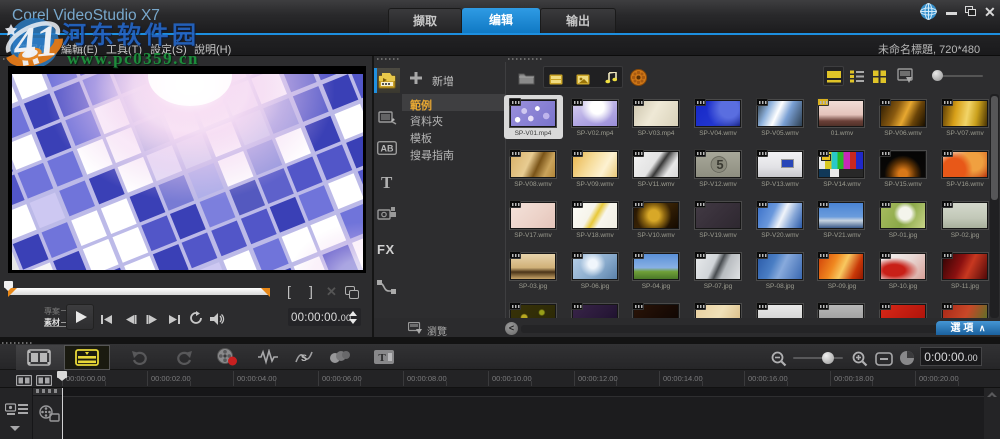 The image size is (1000, 439). Describe the element at coordinates (35, 41) in the screenshot. I see `svg-text: 41` at that location.